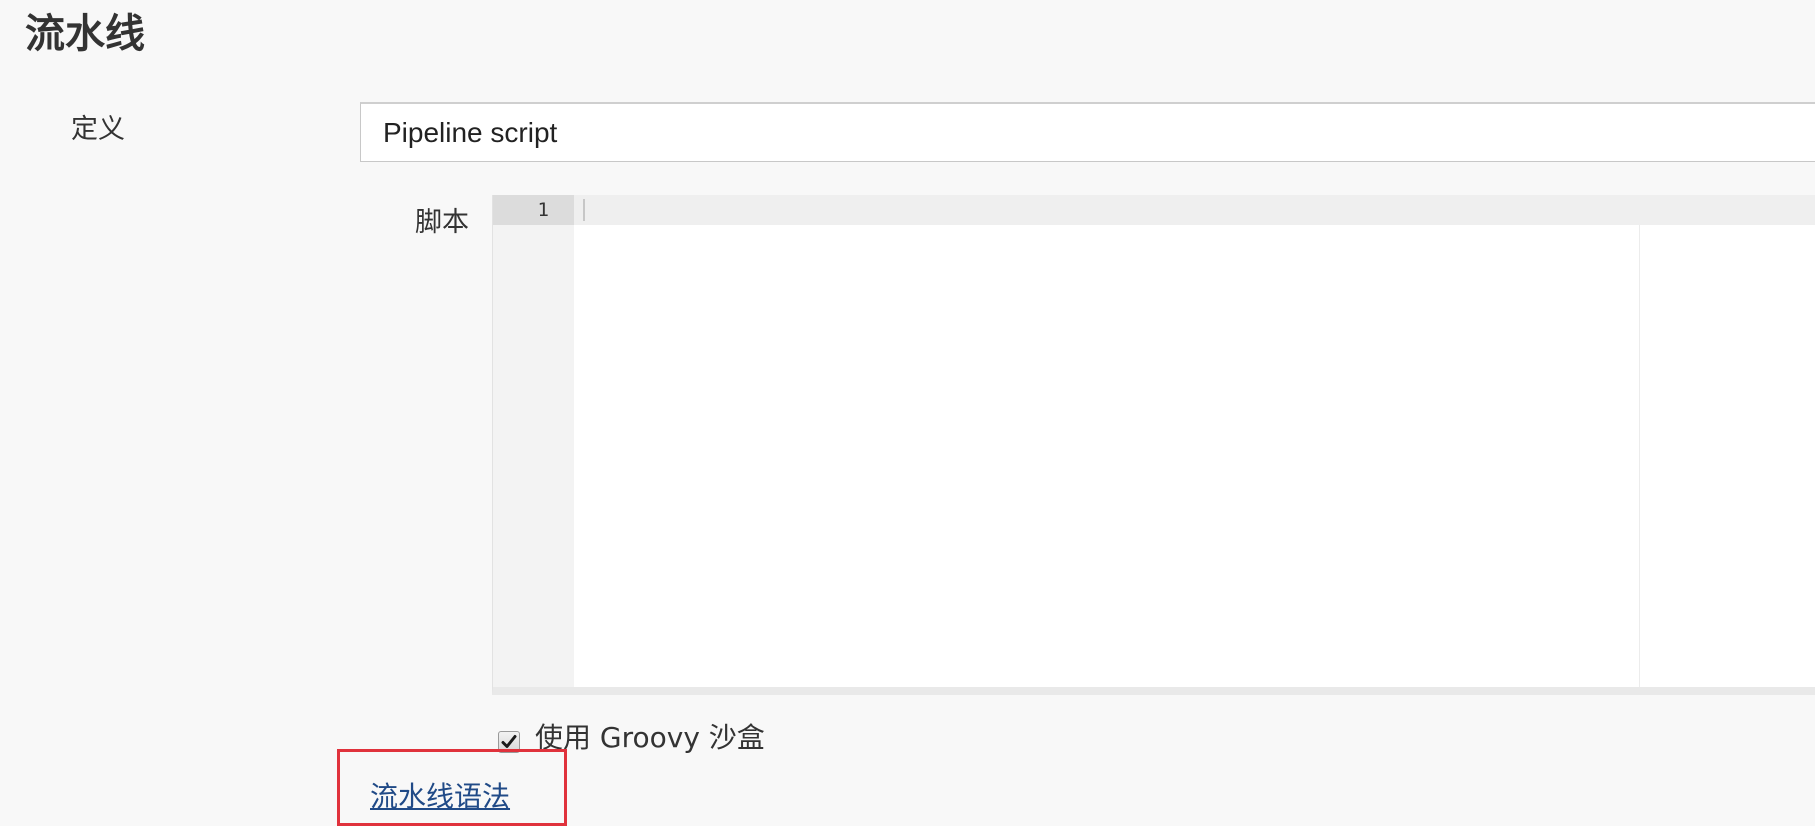 The height and width of the screenshot is (826, 1815). What do you see at coordinates (533, 441) in the screenshot?
I see `editor-gutter` at bounding box center [533, 441].